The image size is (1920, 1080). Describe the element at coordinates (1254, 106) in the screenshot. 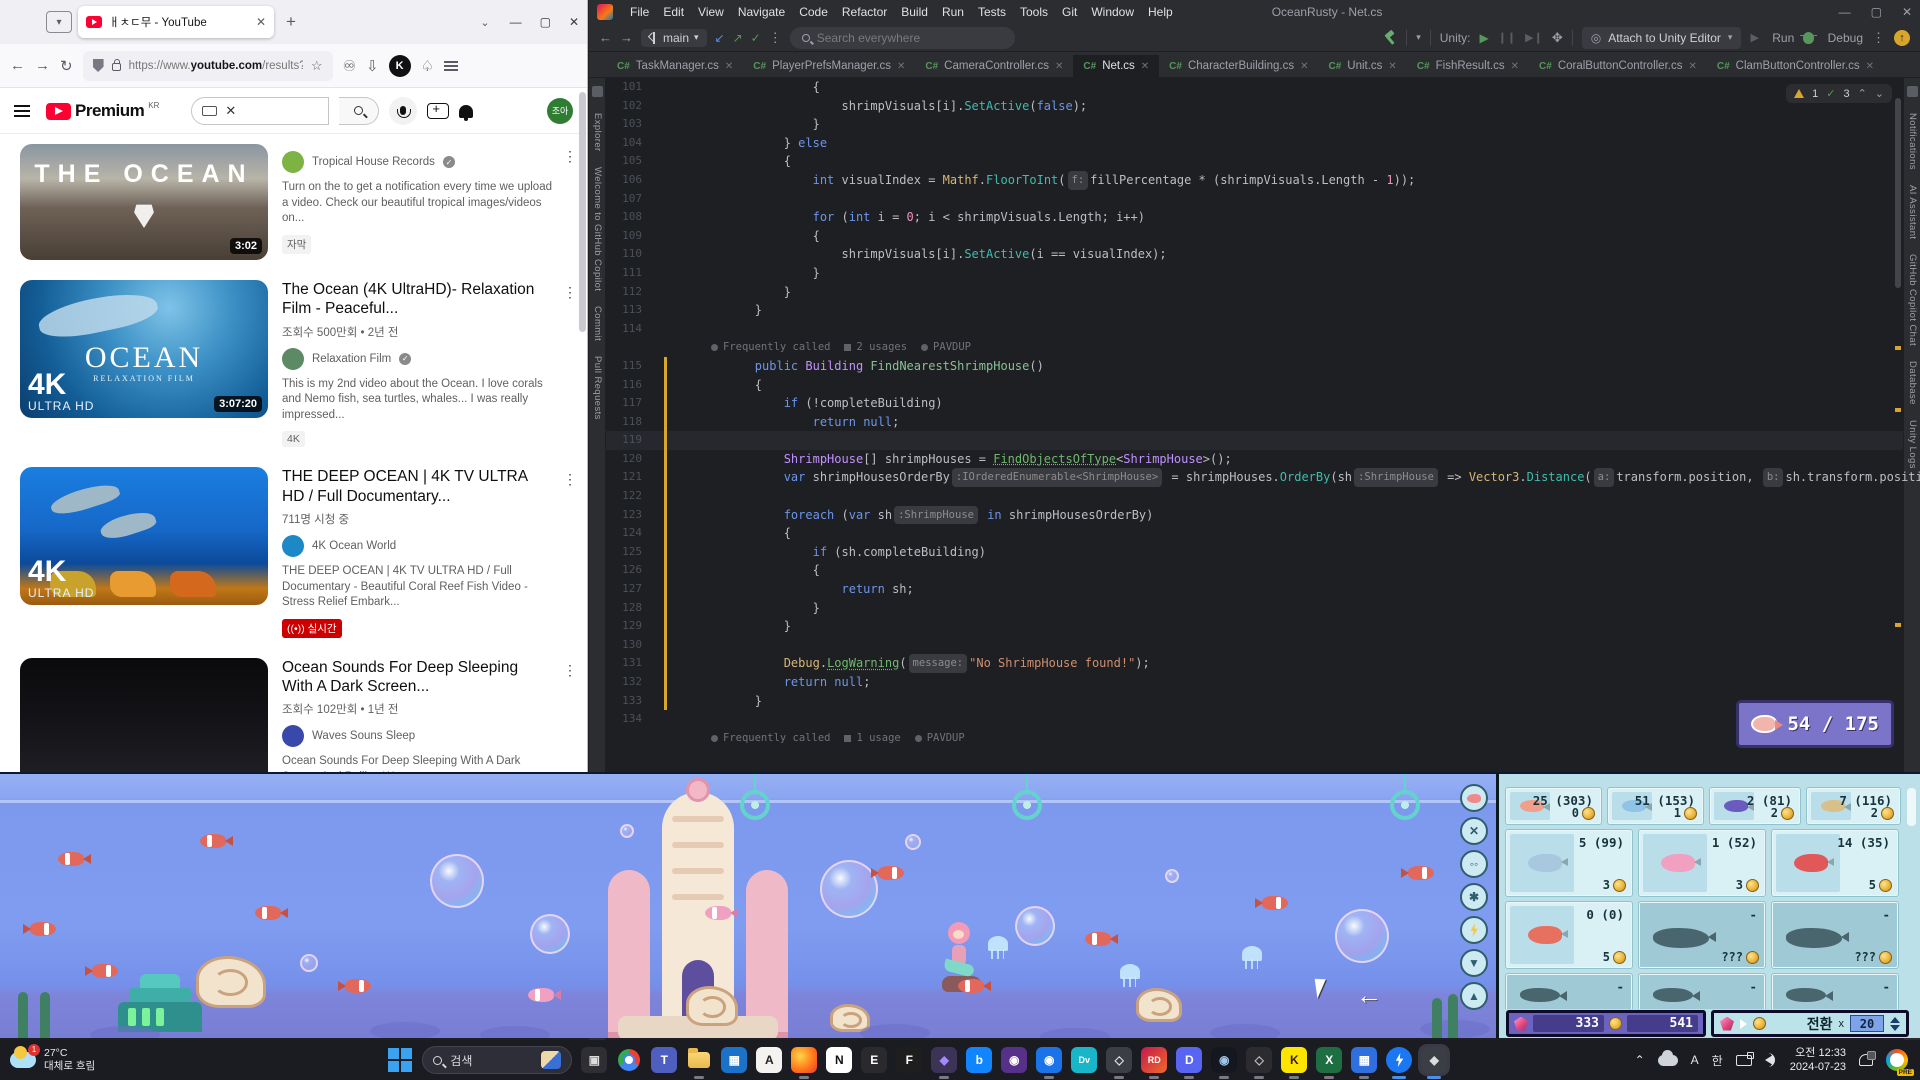

I see `code-line-102: 102 shrimpVisuals[i]. SetActive(false);` at that location.